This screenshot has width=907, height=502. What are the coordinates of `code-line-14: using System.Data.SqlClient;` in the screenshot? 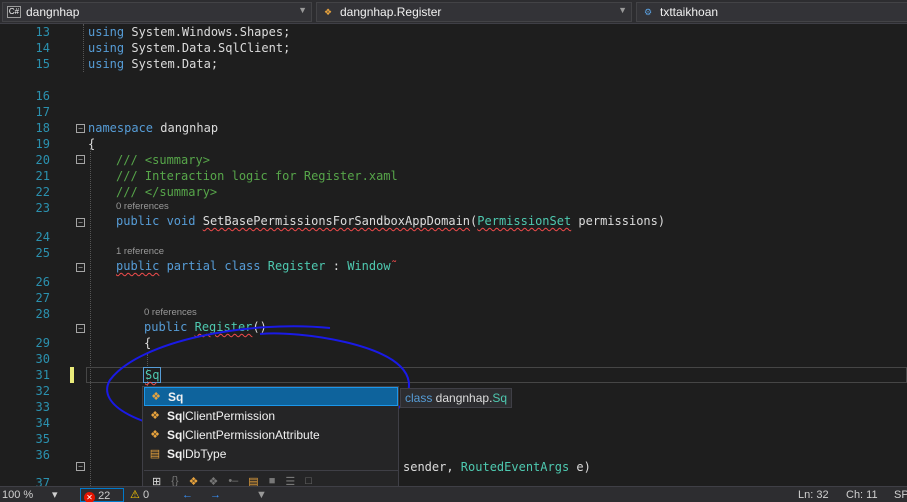 It's located at (189, 48).